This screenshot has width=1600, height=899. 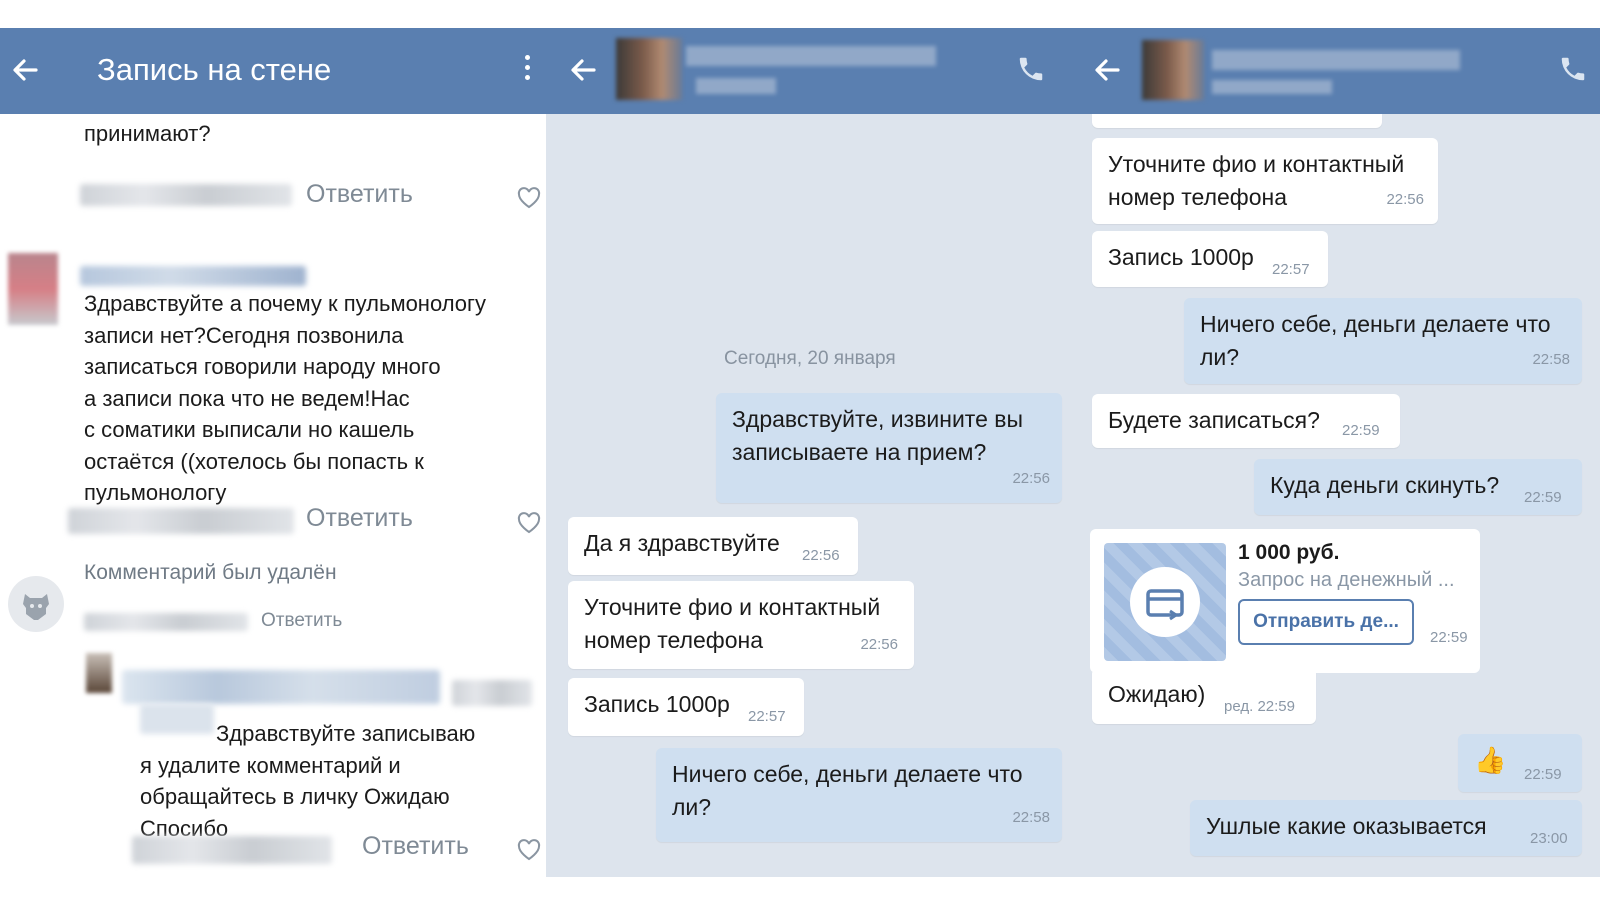 I want to click on message-time: 23:00, so click(x=1549, y=838).